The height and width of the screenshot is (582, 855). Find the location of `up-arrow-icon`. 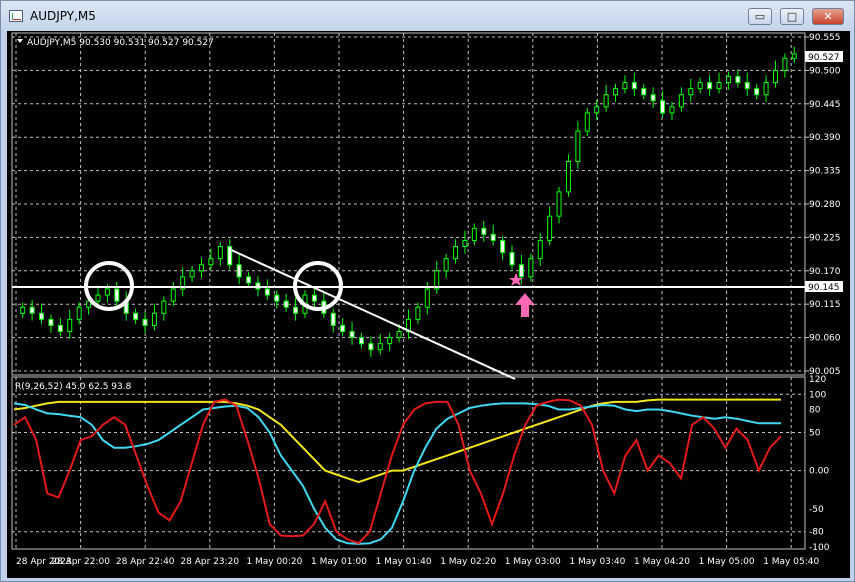

up-arrow-icon is located at coordinates (525, 305).